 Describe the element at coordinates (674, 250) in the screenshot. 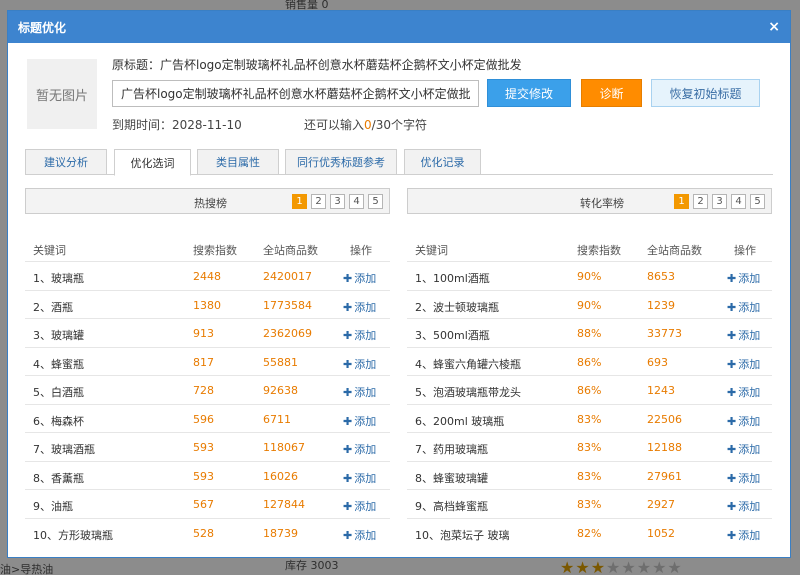

I see `col-goods-count: 全站商品数` at that location.